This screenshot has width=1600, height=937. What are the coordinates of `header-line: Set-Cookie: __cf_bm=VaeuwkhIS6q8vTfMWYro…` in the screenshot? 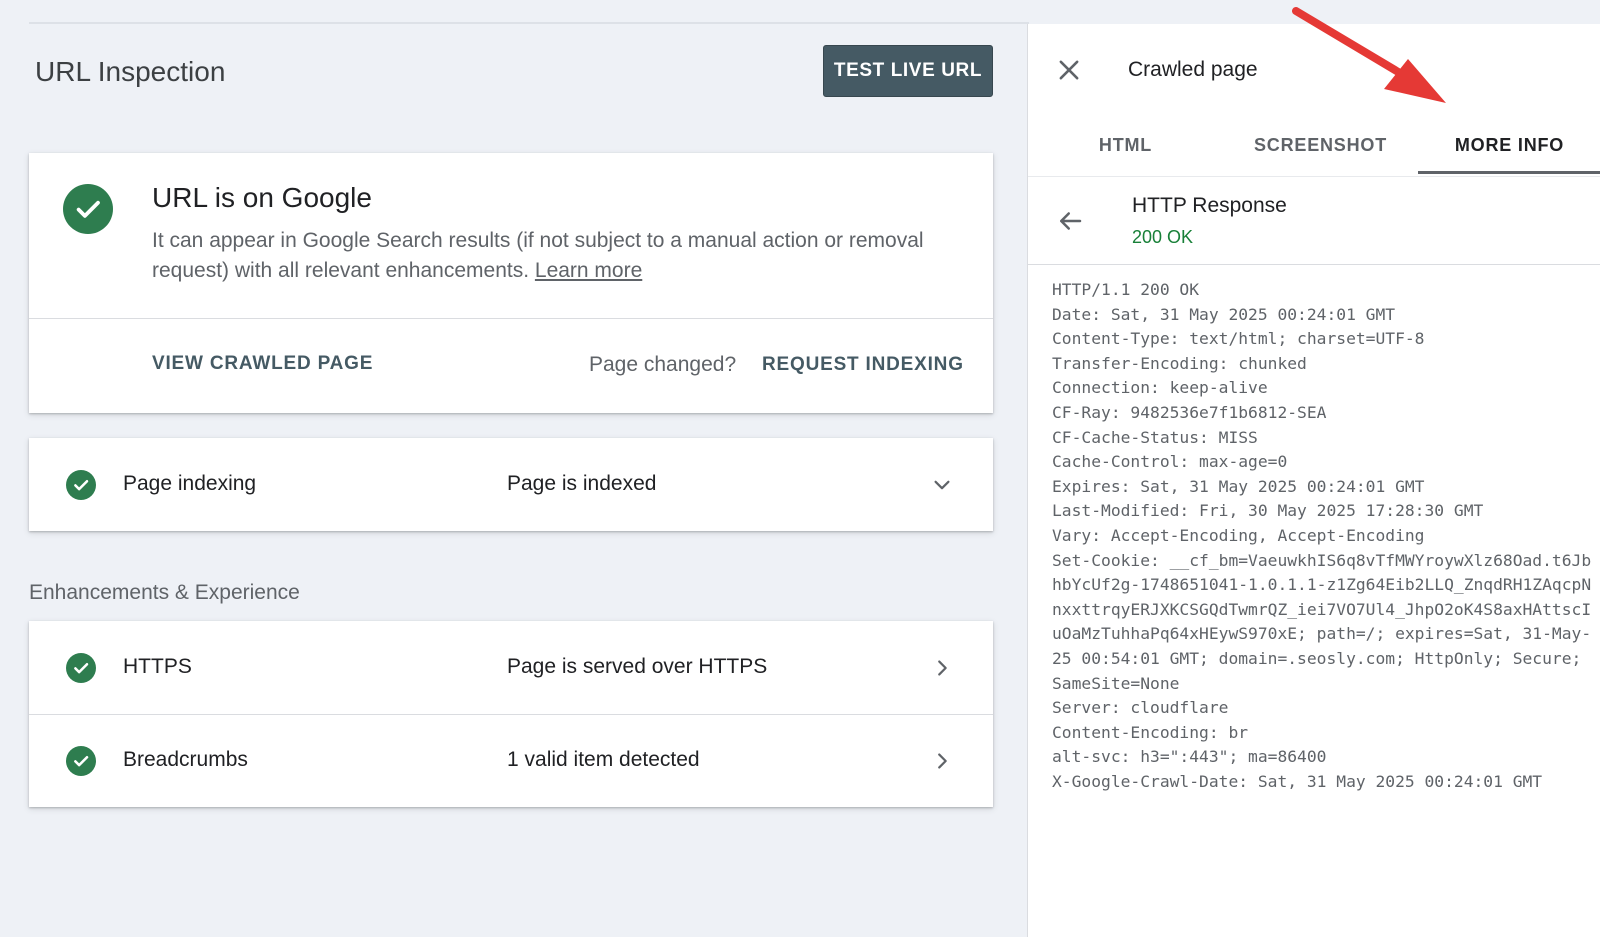 It's located at (1322, 621).